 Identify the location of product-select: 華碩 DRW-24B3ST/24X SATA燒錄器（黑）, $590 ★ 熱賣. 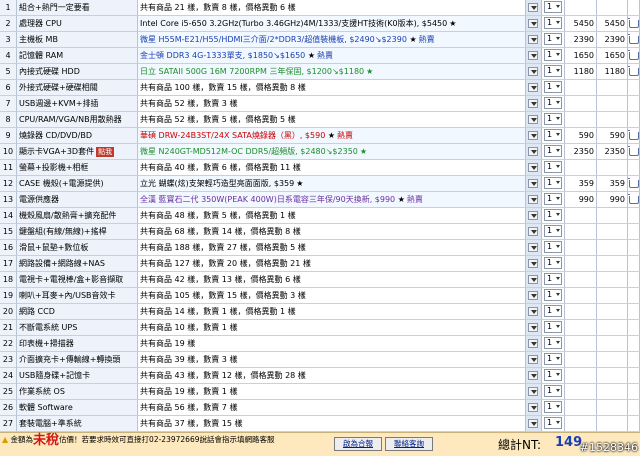
(332, 136).